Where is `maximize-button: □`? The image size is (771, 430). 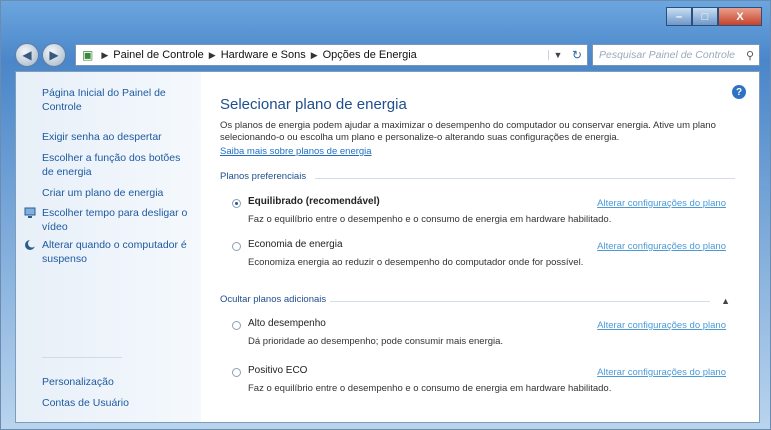 maximize-button: □ is located at coordinates (705, 16).